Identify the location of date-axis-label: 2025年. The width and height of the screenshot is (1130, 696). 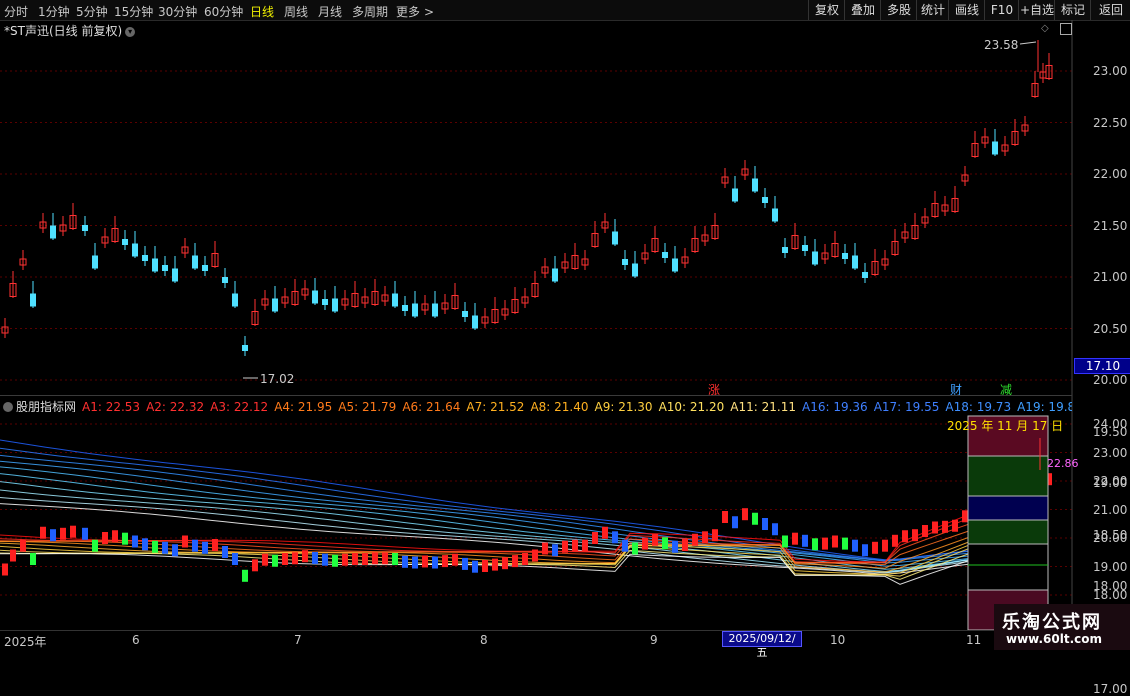
(25, 642).